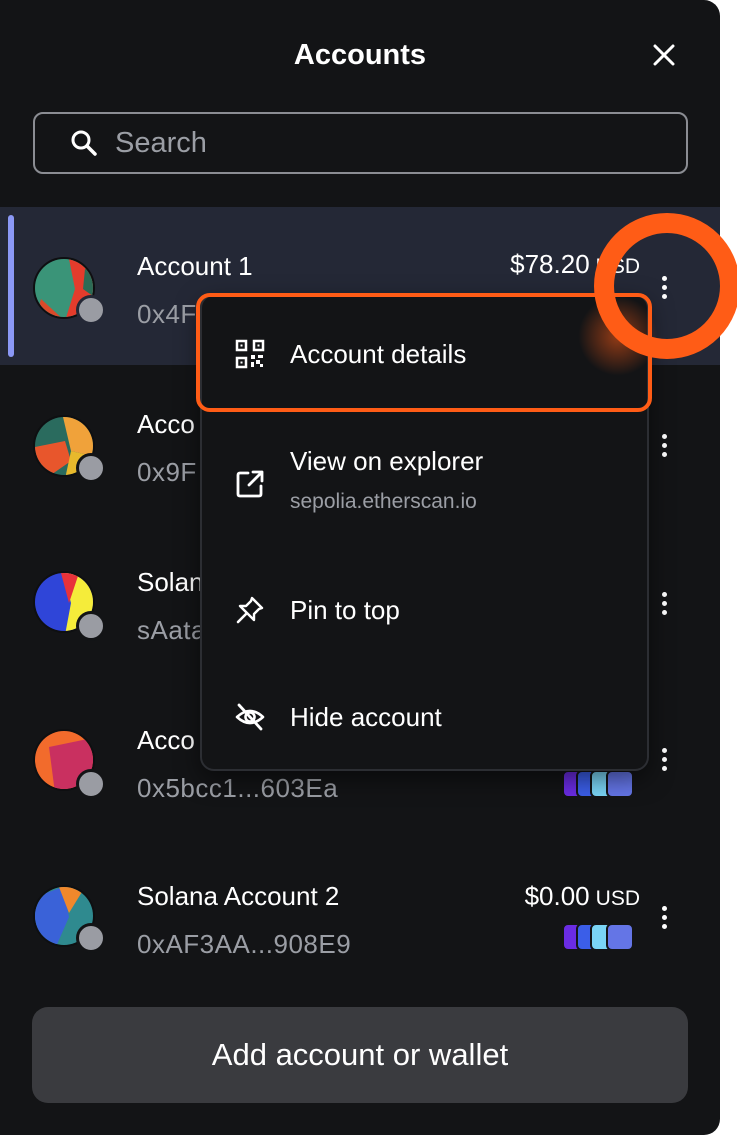 This screenshot has width=737, height=1135. I want to click on menu-item-pin-to-top: Pin to top, so click(424, 610).